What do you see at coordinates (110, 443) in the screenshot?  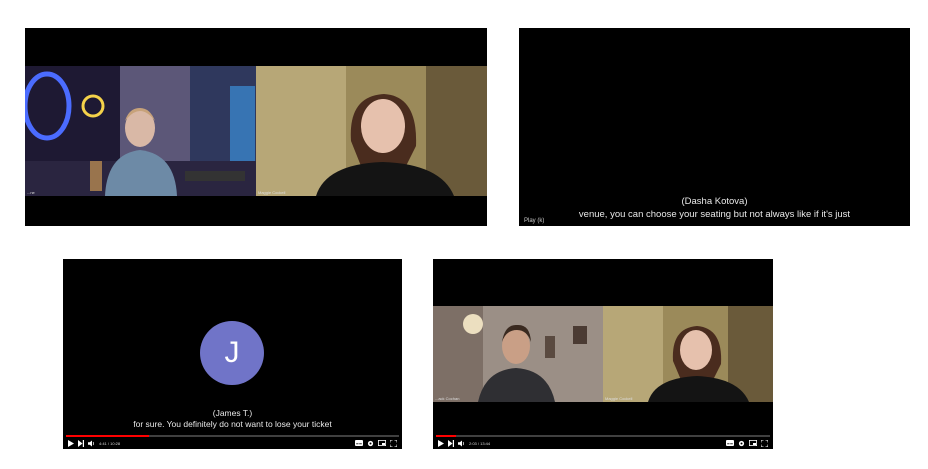 I see `time-display: 4:41 / 10:28` at bounding box center [110, 443].